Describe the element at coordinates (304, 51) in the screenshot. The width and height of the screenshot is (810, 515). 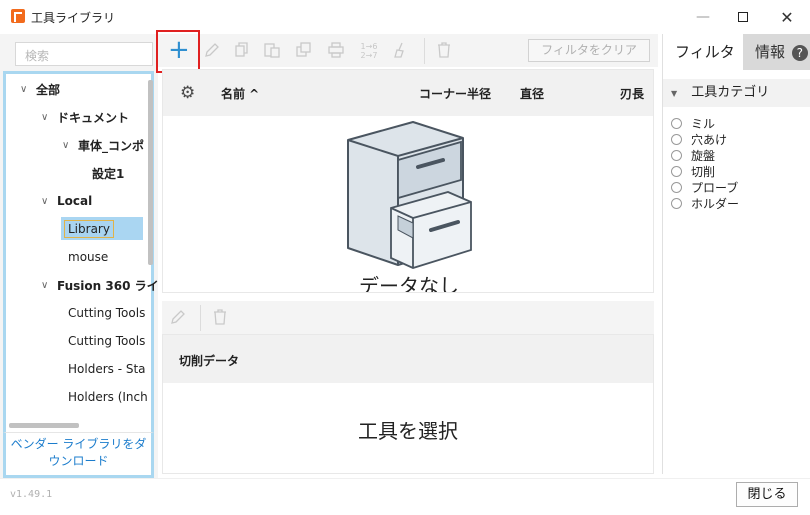
I see `duplicate-icon` at that location.